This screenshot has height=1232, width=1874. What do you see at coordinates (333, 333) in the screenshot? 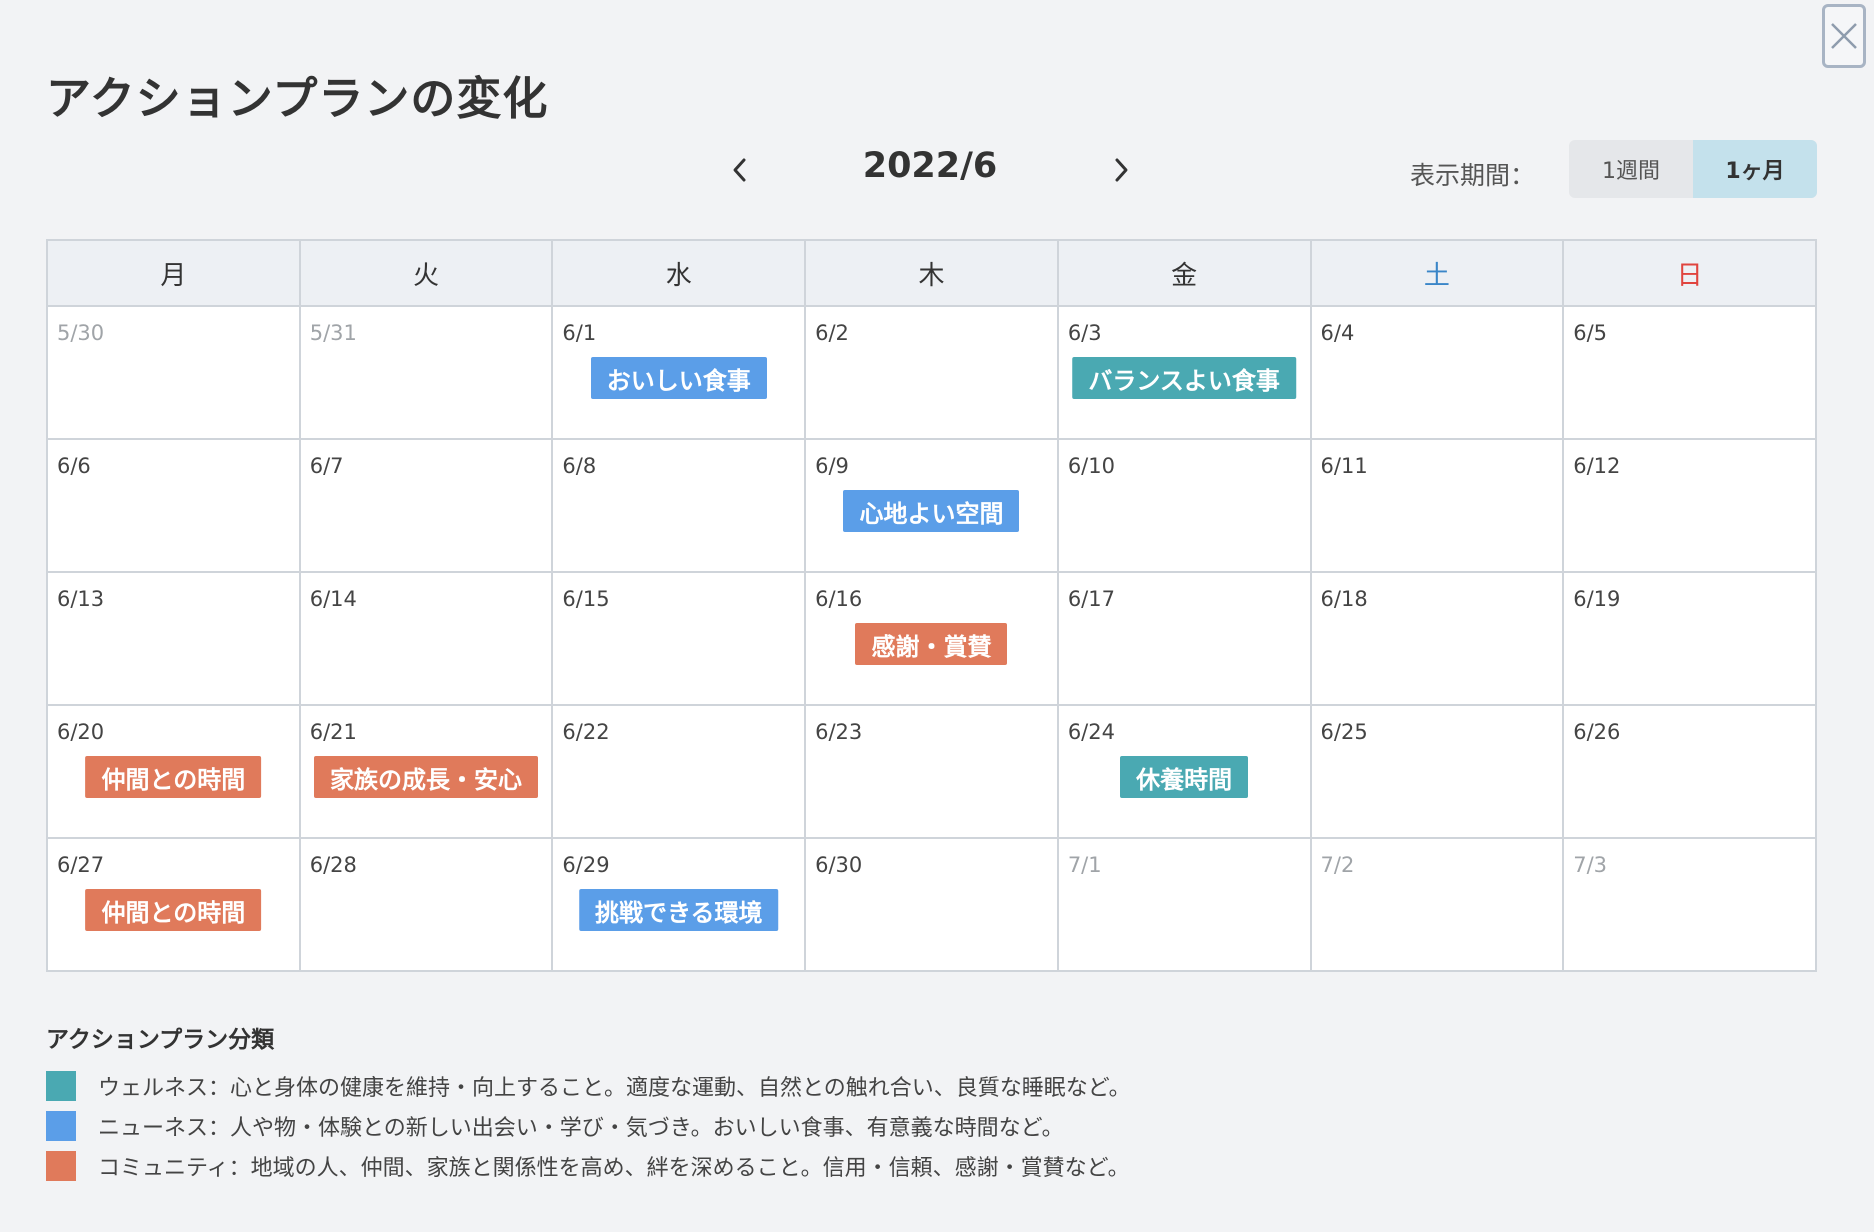
I see `day-number: 5/31` at bounding box center [333, 333].